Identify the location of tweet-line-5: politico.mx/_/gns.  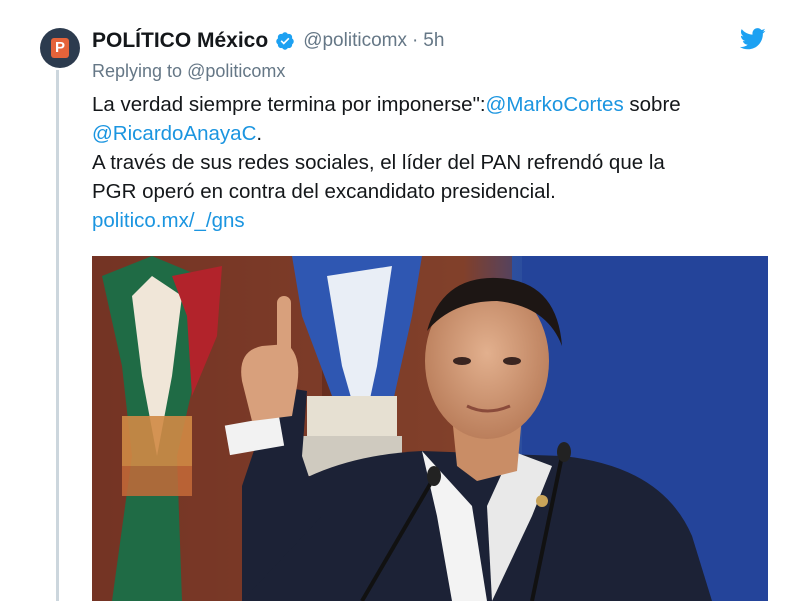
(432, 220).